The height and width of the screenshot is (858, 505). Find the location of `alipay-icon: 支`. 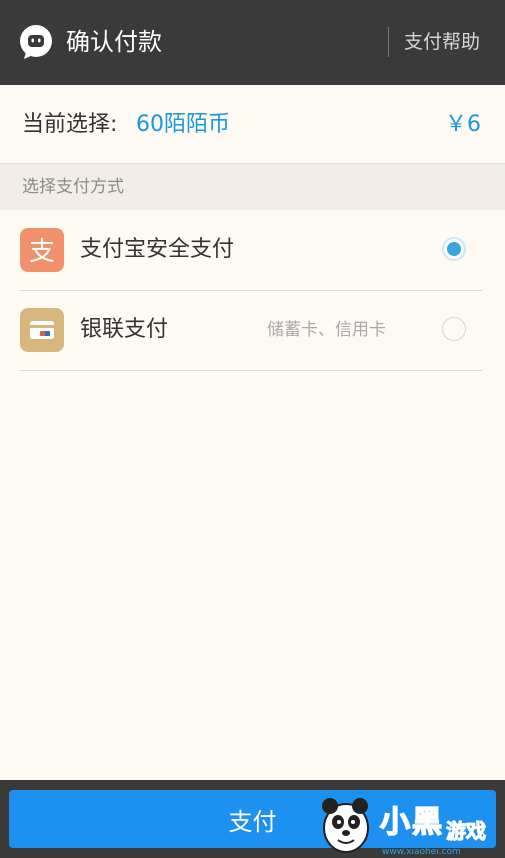

alipay-icon: 支 is located at coordinates (42, 250).